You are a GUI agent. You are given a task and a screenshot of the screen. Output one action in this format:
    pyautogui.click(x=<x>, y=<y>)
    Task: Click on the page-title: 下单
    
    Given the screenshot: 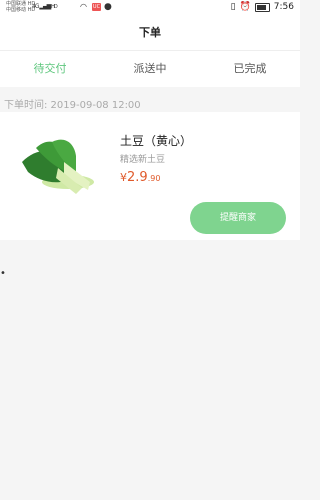 What is the action you would take?
    pyautogui.click(x=150, y=32)
    